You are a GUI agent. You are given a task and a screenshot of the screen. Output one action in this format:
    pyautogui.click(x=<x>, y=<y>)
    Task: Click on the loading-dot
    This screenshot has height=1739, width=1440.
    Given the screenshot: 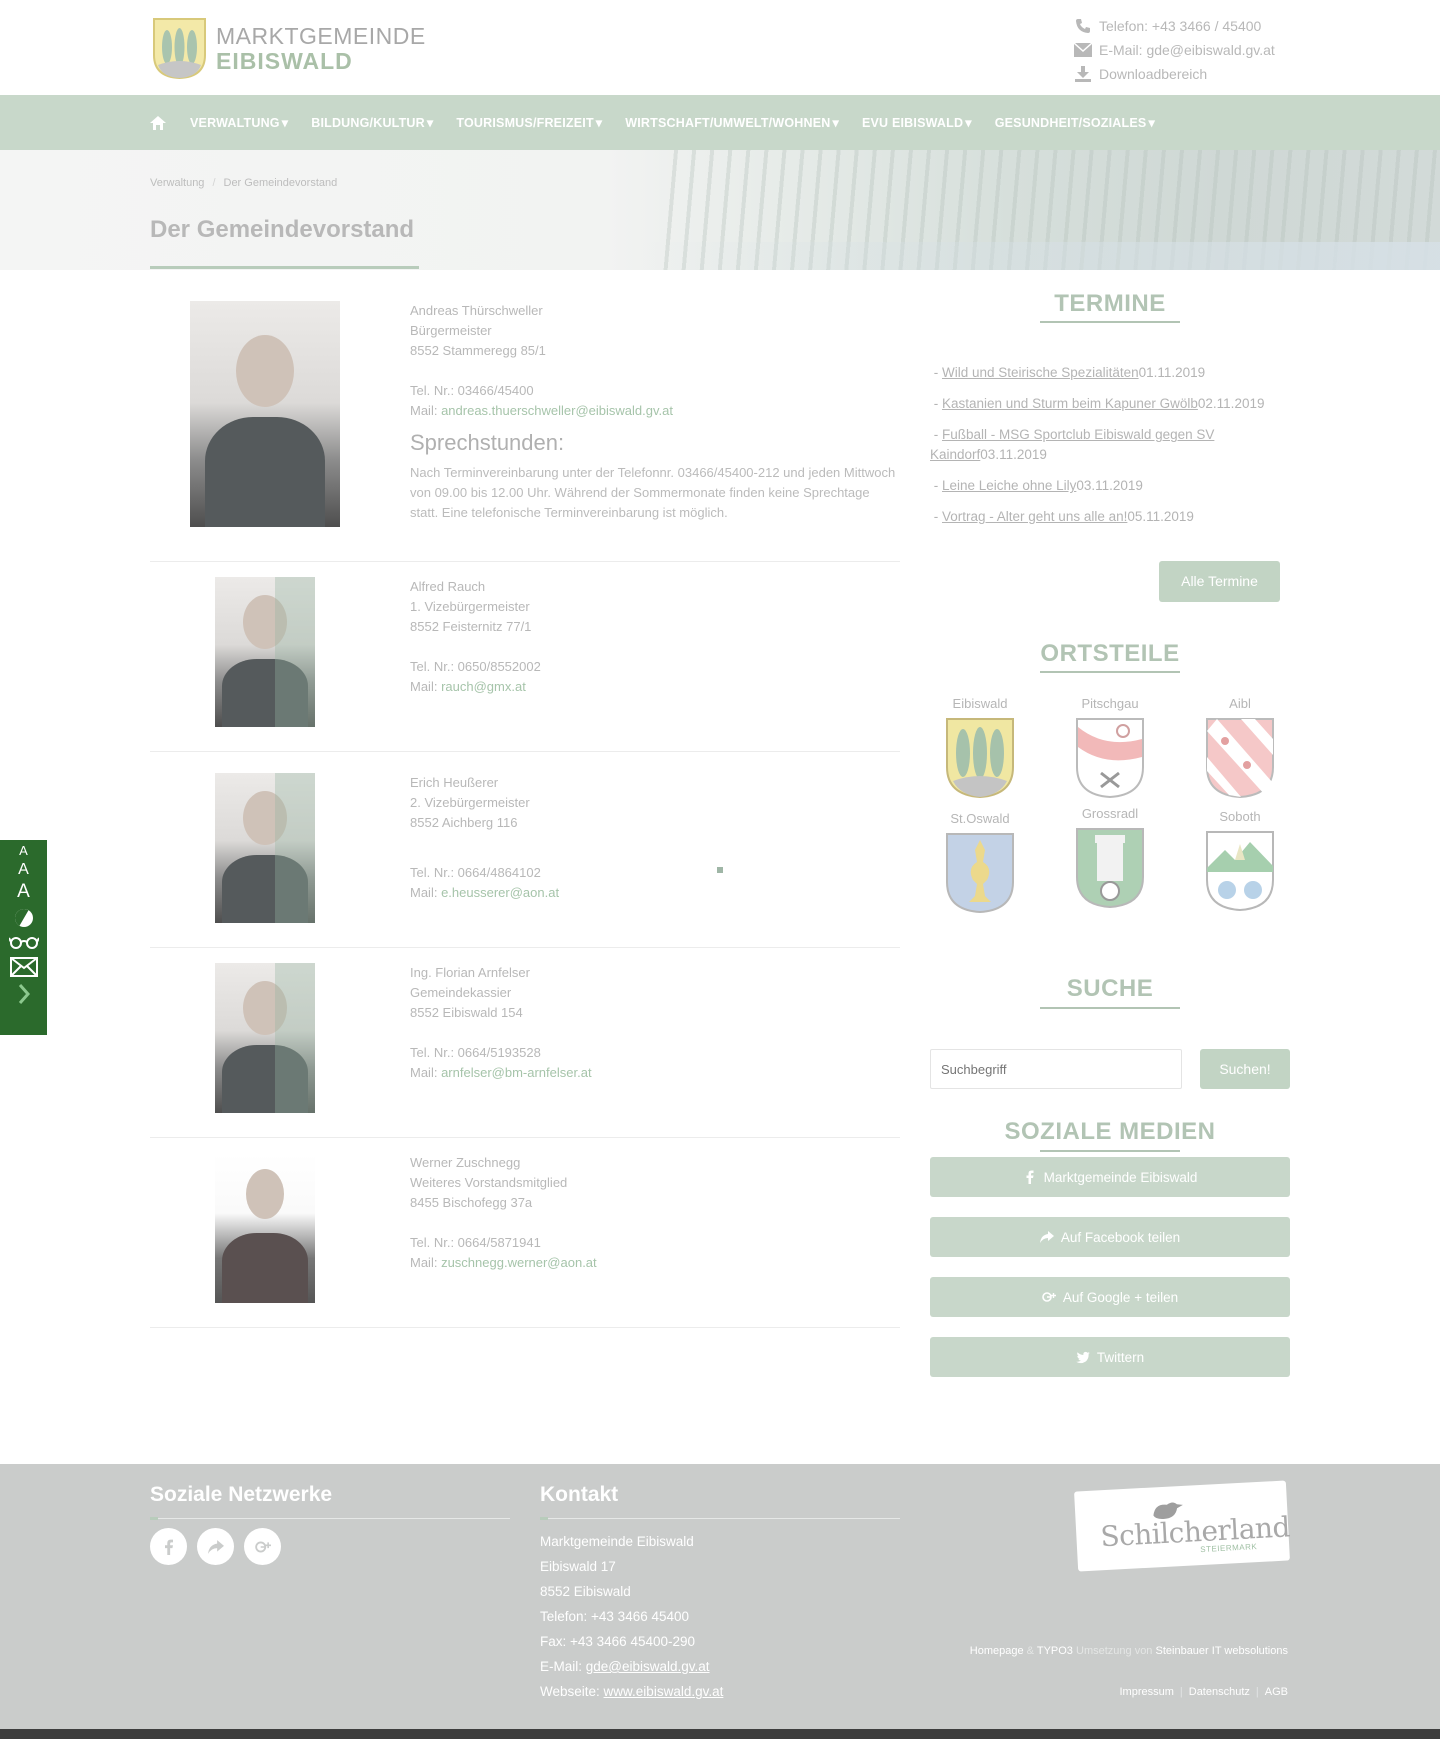 What is the action you would take?
    pyautogui.click(x=720, y=870)
    